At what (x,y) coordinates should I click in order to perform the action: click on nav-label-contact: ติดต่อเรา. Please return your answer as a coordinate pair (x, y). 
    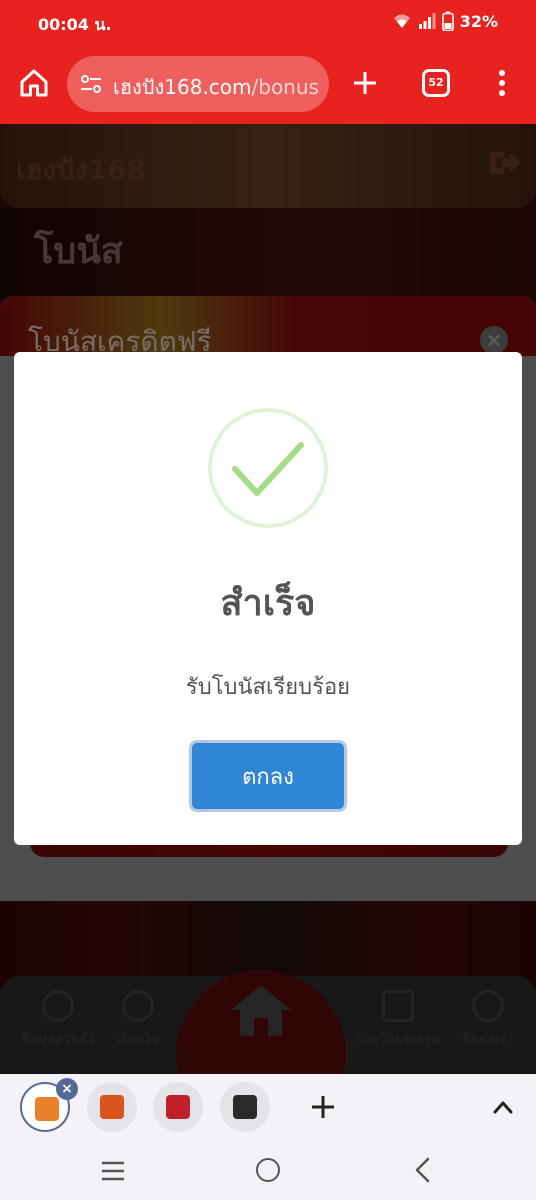
    Looking at the image, I should click on (488, 1039).